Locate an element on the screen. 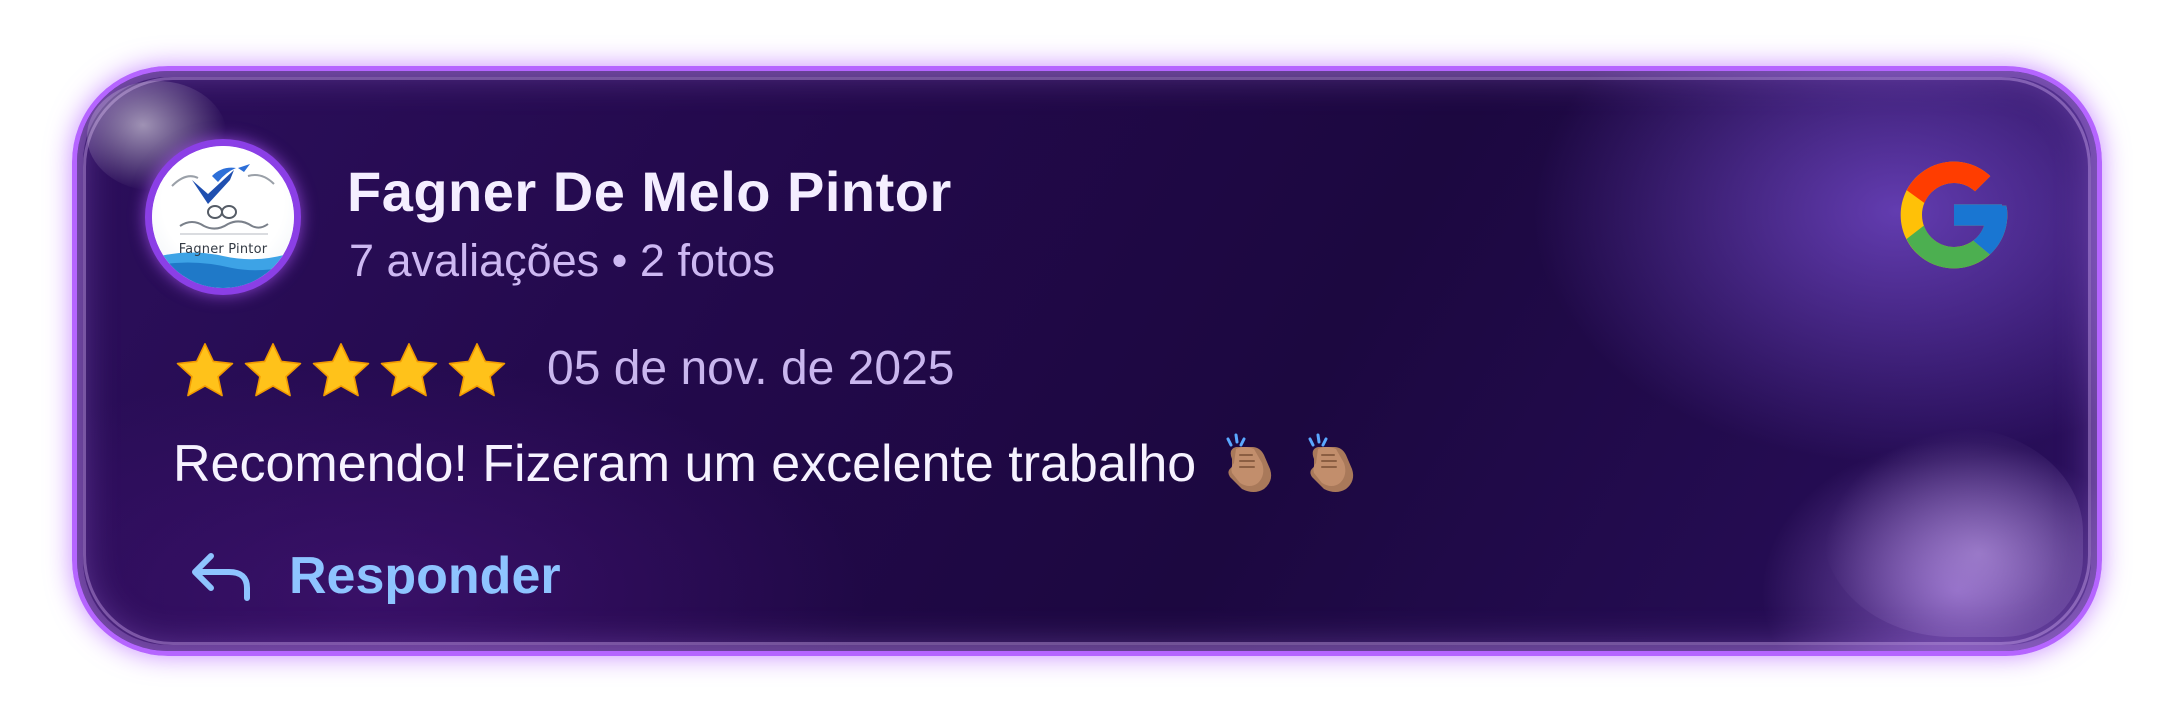 The height and width of the screenshot is (724, 2172). card-highlight-bottom-right is located at coordinates (1953, 532).